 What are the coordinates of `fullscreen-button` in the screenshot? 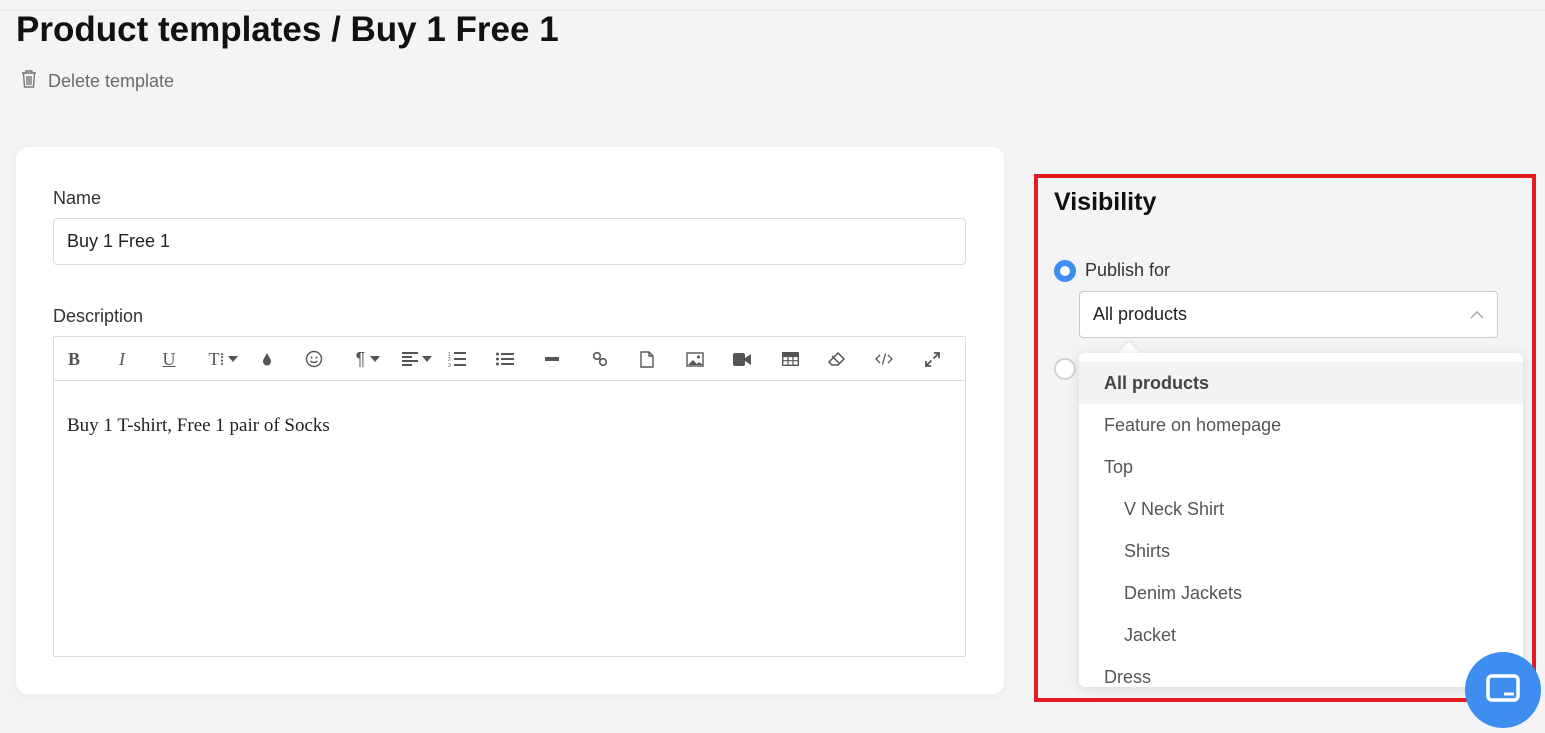 It's located at (932, 359).